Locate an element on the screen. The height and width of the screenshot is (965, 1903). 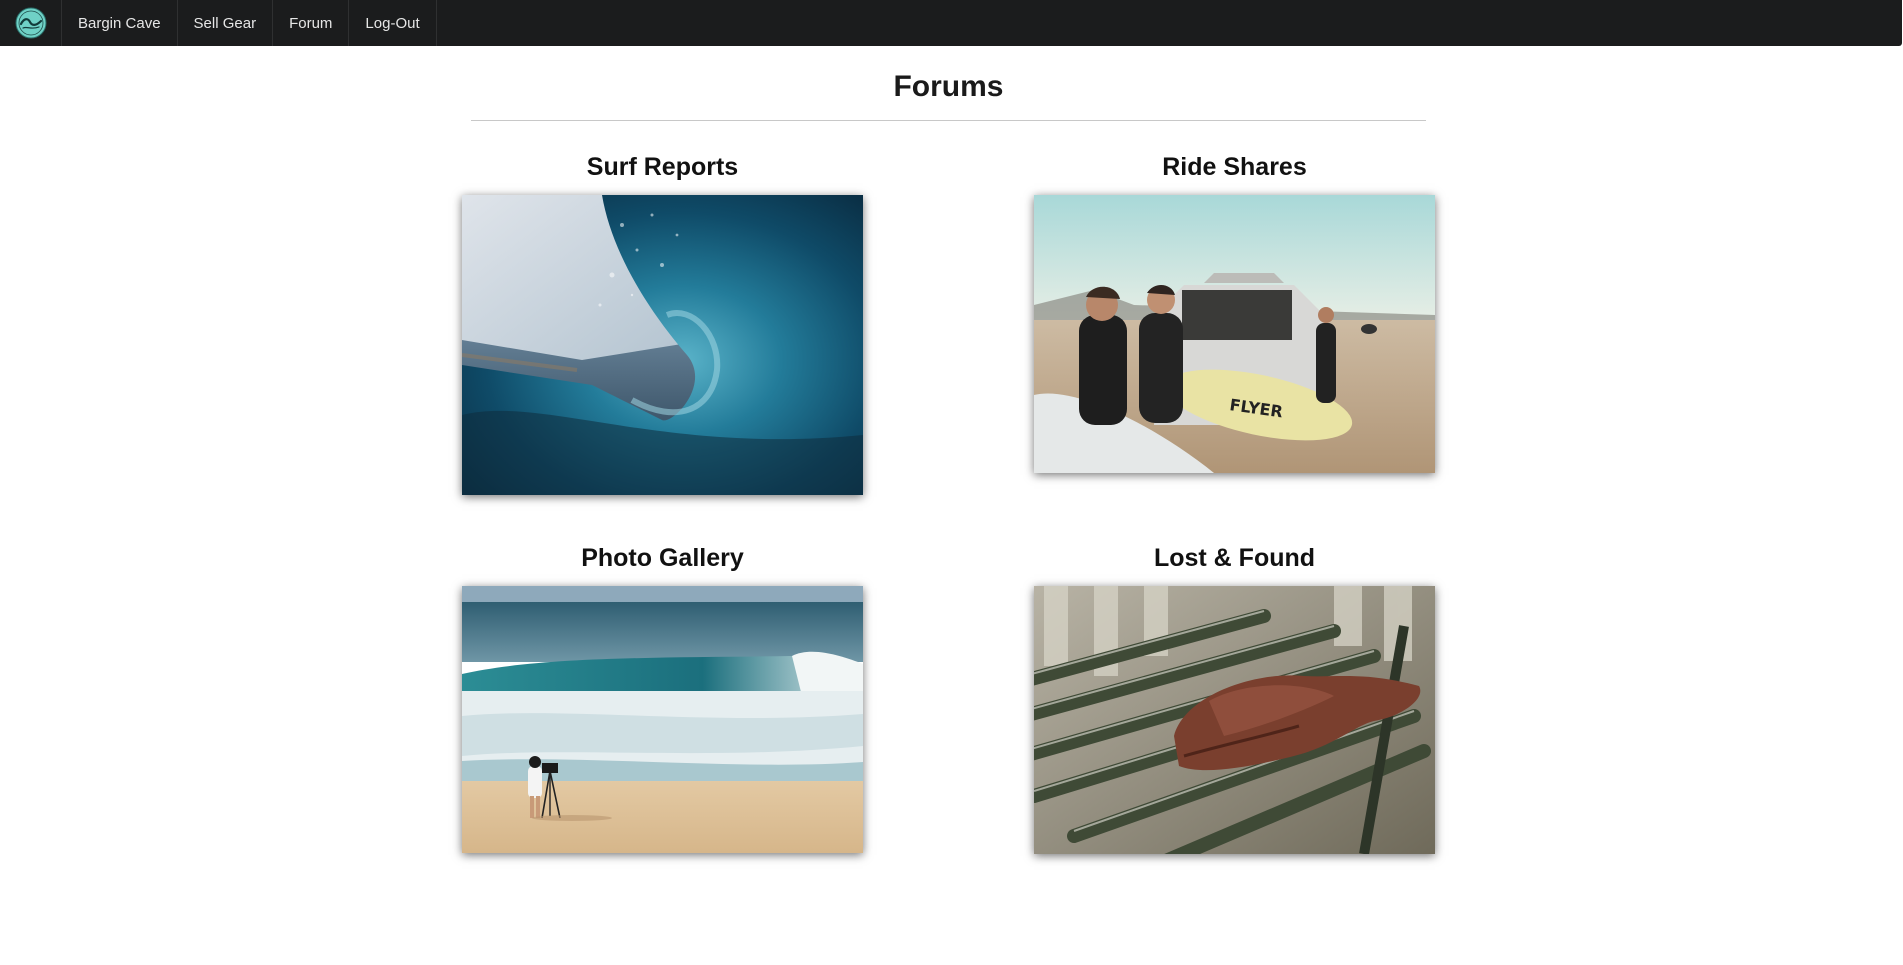
barreling-wave-photo is located at coordinates (662, 345).